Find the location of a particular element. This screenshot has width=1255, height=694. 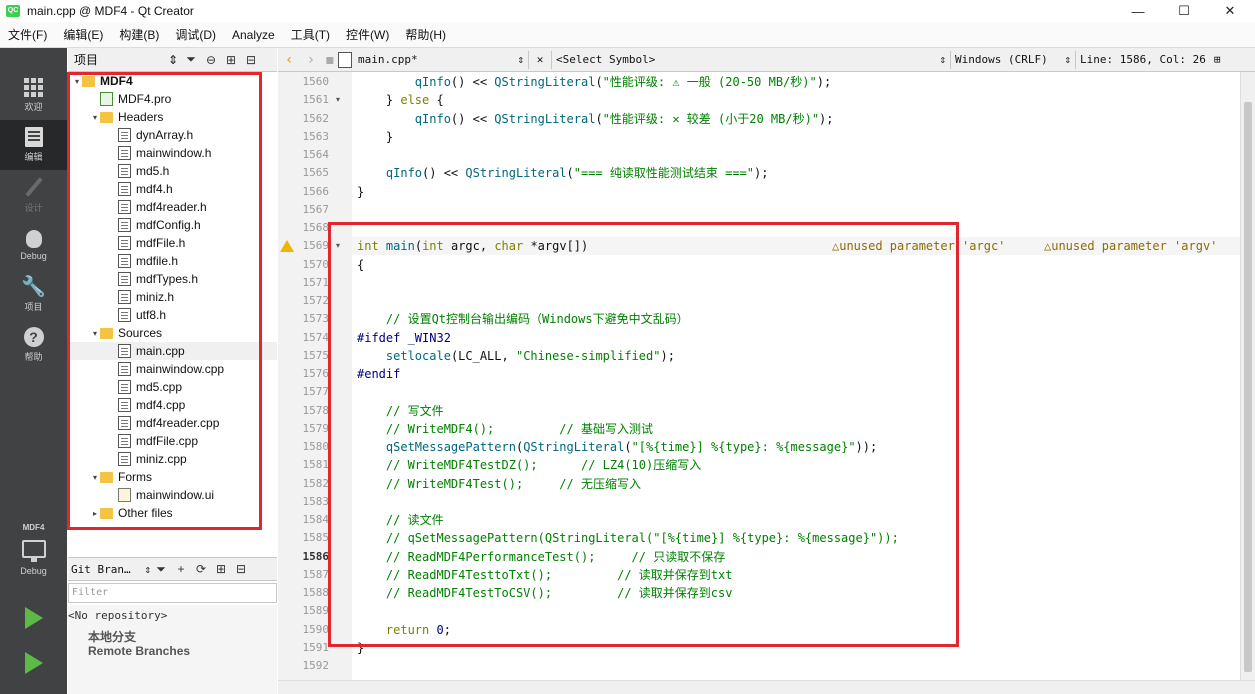

code-line: // ReadMDF4TesttoTxt(); // 读取并保存到txt is located at coordinates (545, 575).